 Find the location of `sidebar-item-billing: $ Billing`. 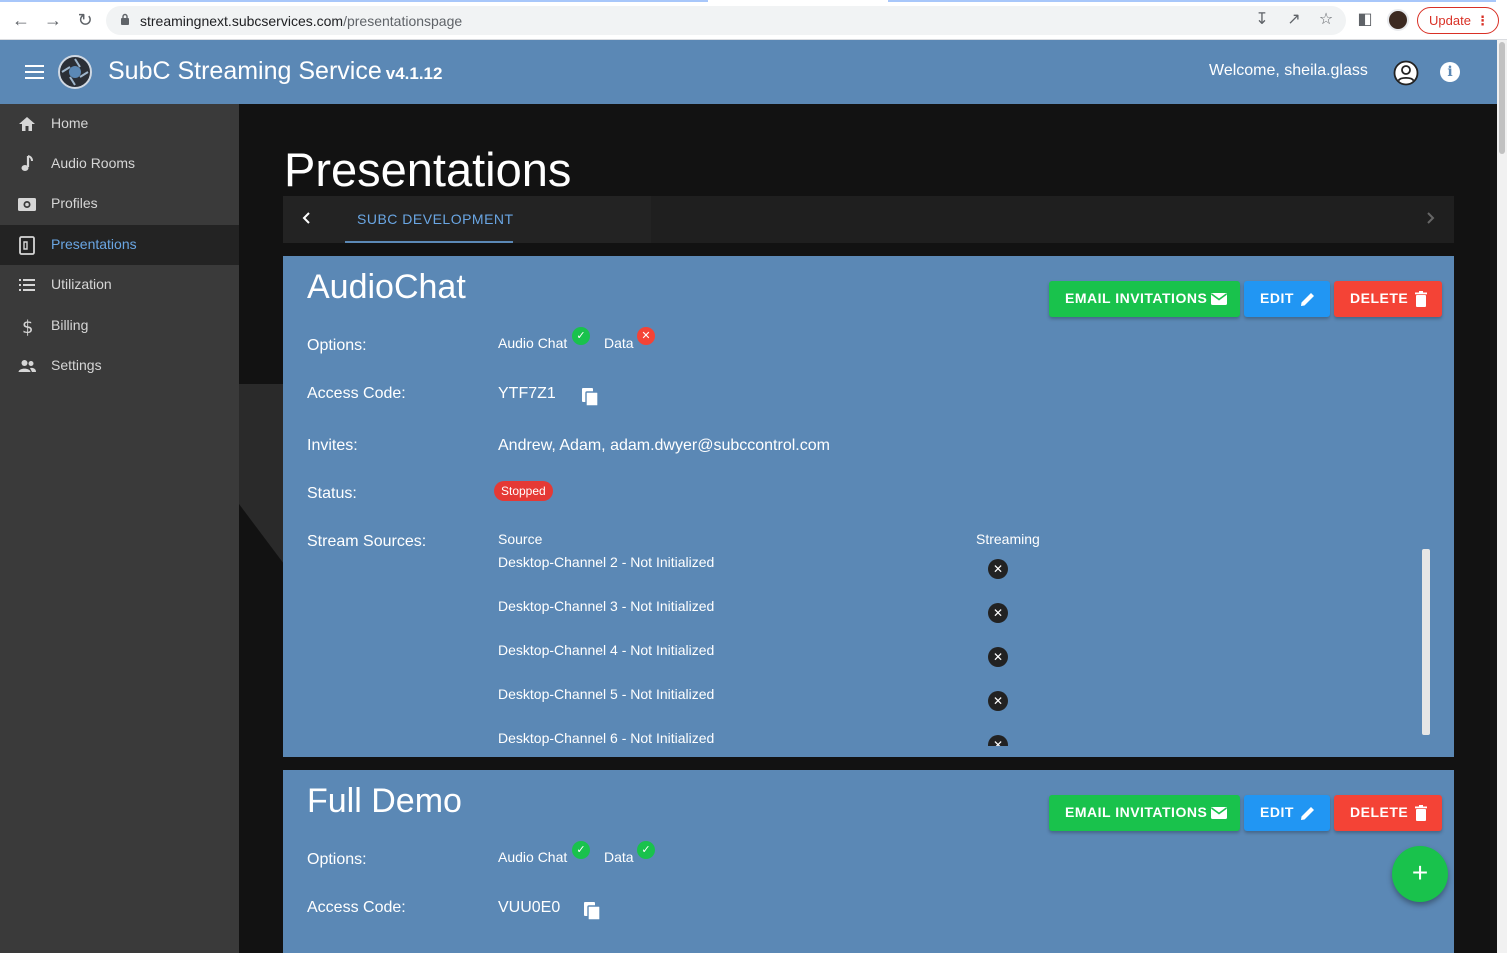

sidebar-item-billing: $ Billing is located at coordinates (119, 326).